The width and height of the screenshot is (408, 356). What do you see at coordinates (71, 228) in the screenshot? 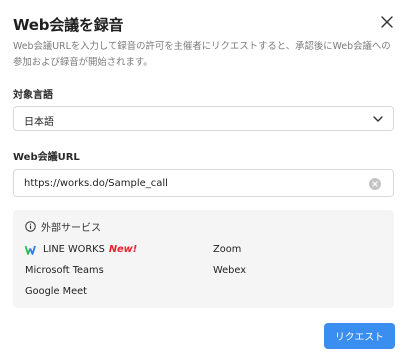
I see `external-services-title: 外部サービス` at bounding box center [71, 228].